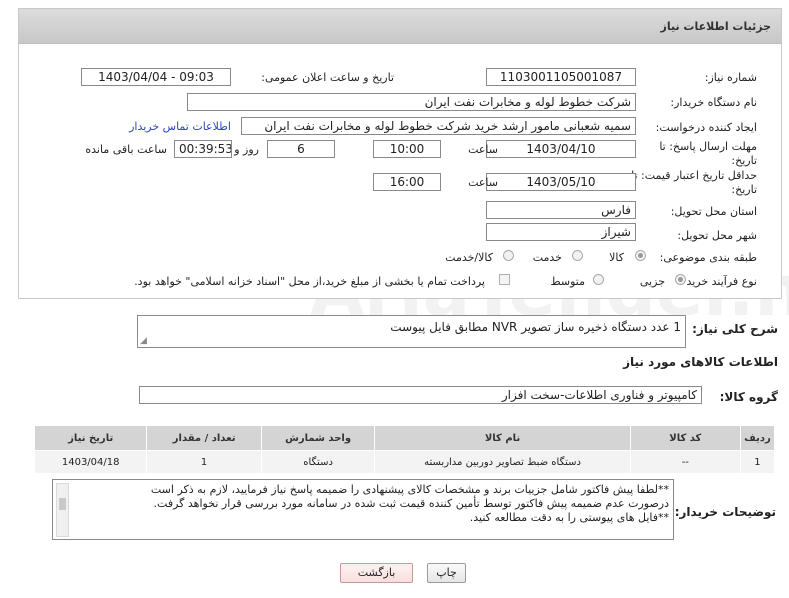 The height and width of the screenshot is (598, 789). What do you see at coordinates (407, 182) in the screenshot?
I see `validity-time-field: 16:00` at bounding box center [407, 182].